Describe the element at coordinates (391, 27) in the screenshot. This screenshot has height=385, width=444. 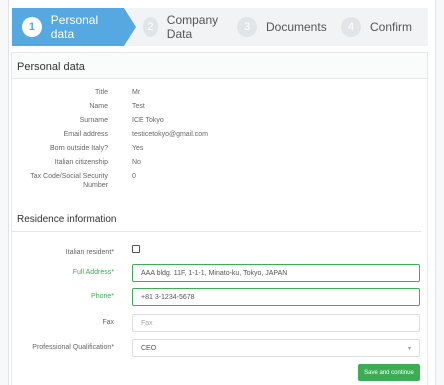
I see `step-label: Confirm` at that location.